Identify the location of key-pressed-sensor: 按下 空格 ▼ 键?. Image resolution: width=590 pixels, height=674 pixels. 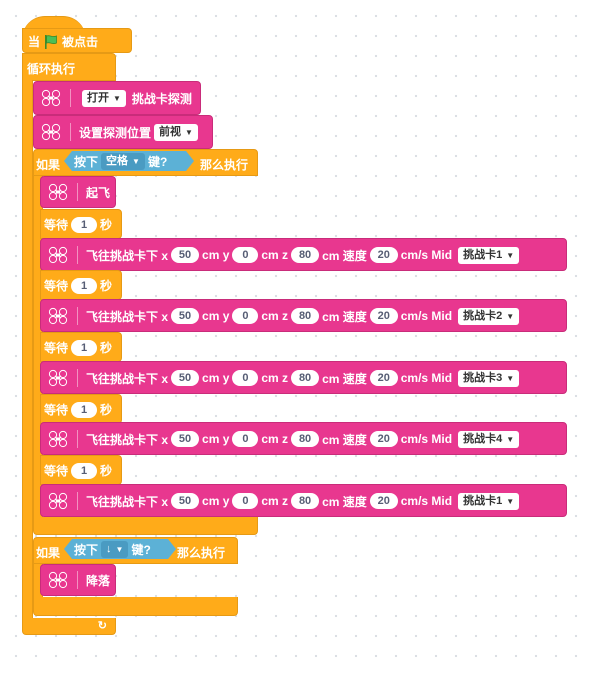
(129, 161).